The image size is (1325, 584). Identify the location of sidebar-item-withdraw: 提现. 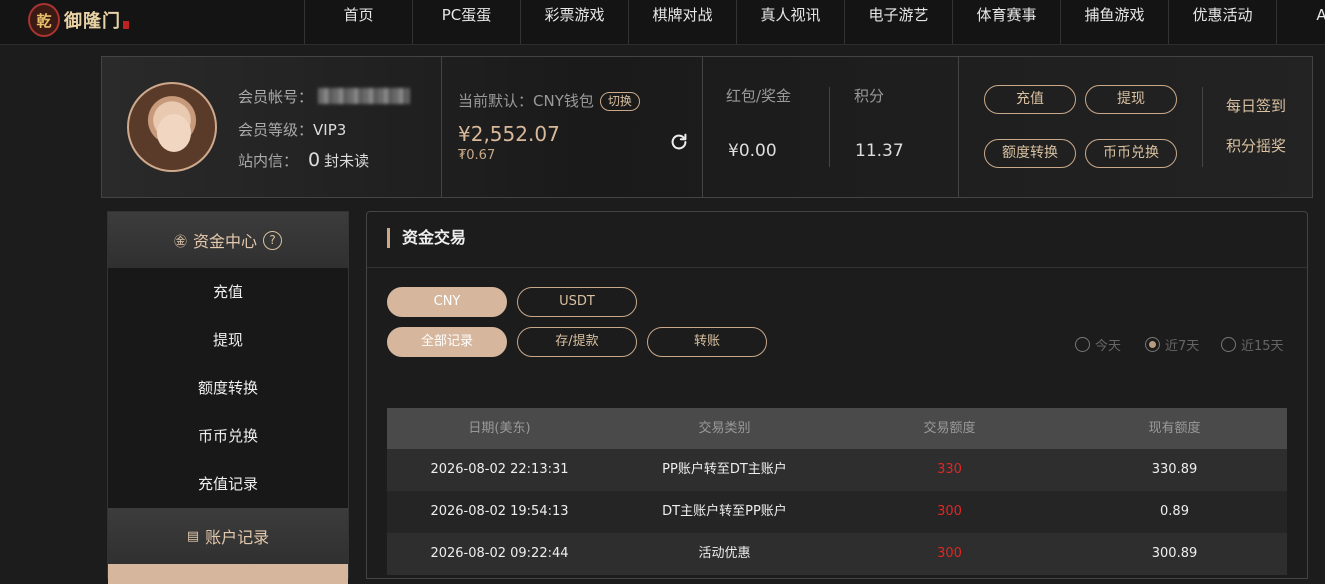
(228, 340).